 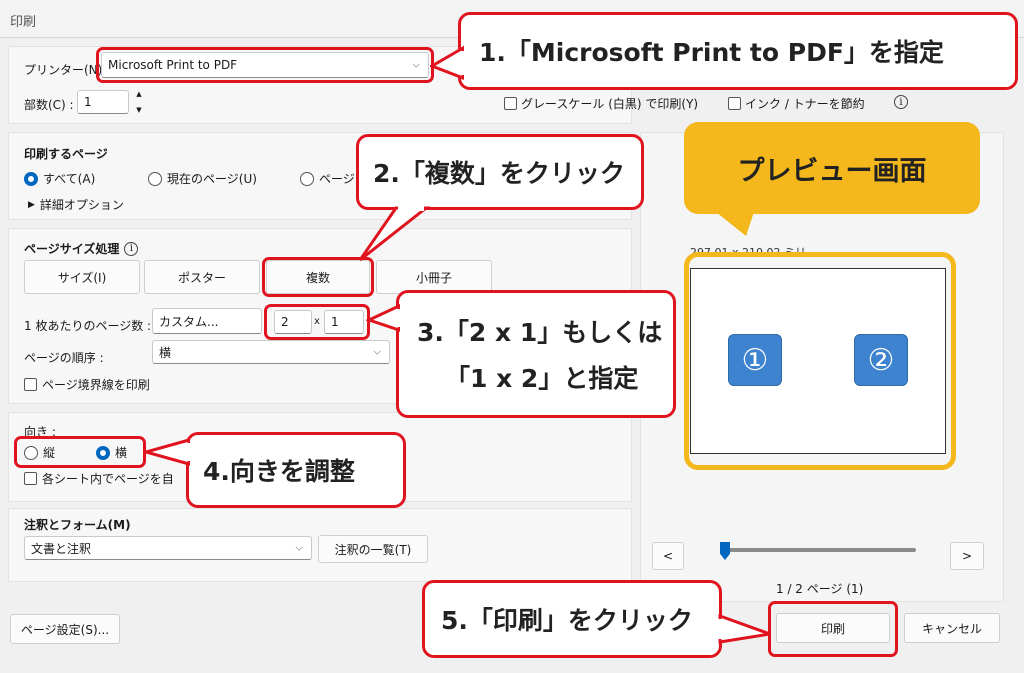 I want to click on order-select: 横 ⌵, so click(x=271, y=352).